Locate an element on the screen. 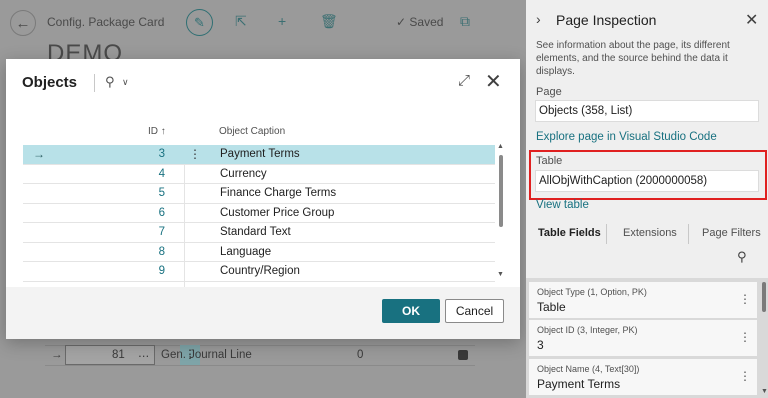 This screenshot has height=398, width=768. object-caption: Country/Region is located at coordinates (260, 271).